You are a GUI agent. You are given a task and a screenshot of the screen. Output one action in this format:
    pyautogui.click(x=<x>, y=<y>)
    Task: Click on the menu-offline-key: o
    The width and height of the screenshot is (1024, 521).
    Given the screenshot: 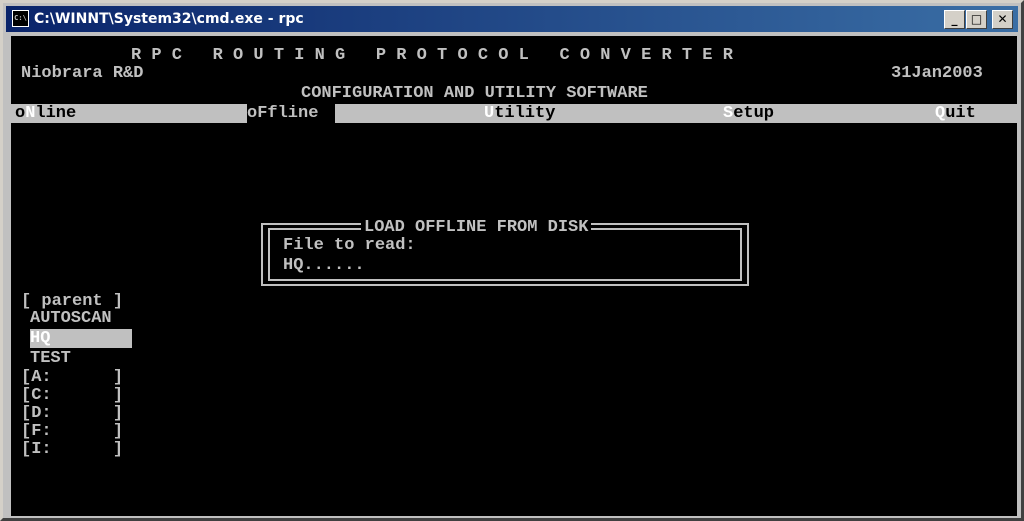 What is the action you would take?
    pyautogui.click(x=252, y=113)
    